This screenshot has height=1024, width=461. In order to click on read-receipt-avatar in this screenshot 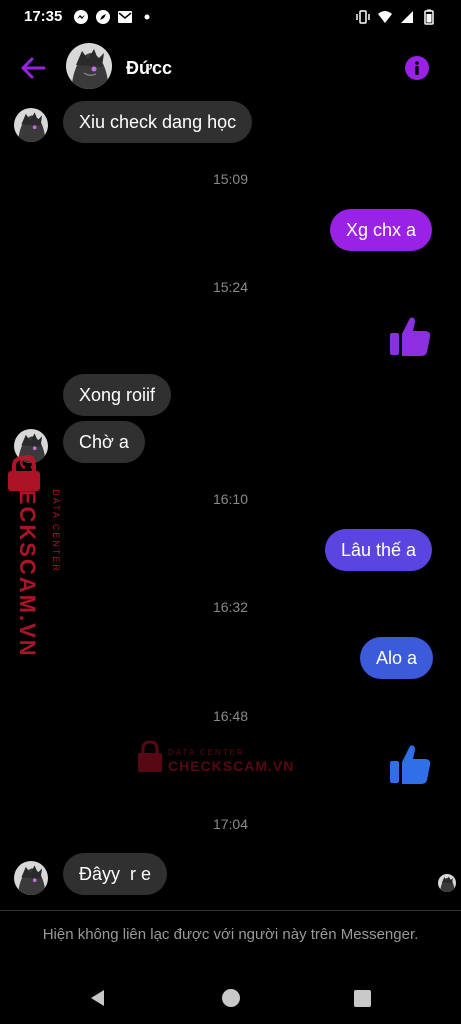, I will do `click(447, 883)`.